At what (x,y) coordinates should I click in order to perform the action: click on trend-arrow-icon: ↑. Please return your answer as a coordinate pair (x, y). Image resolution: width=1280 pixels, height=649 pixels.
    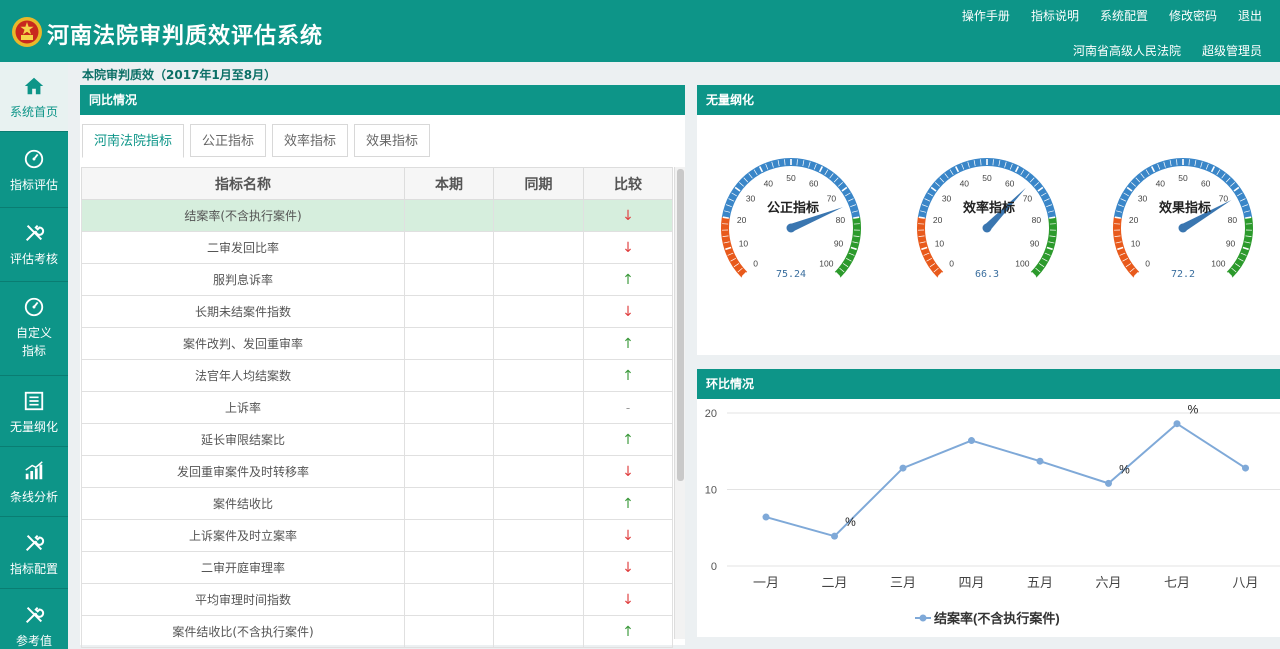
    Looking at the image, I should click on (628, 631).